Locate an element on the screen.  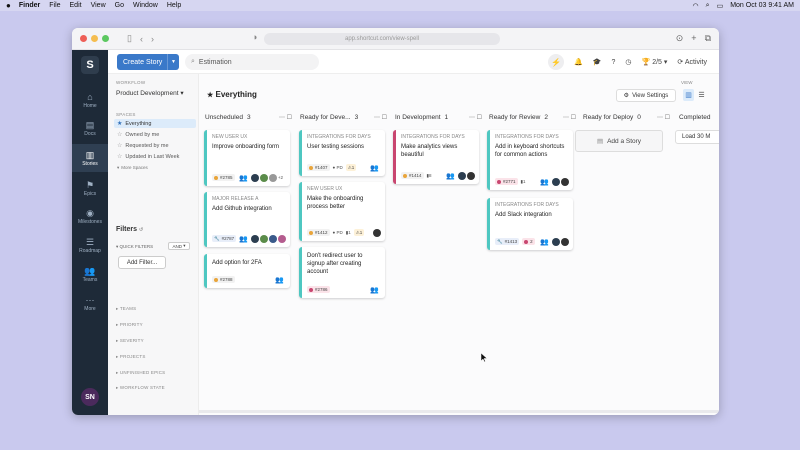
nav-stories: ▥ Stories is located at coordinates (90, 158).